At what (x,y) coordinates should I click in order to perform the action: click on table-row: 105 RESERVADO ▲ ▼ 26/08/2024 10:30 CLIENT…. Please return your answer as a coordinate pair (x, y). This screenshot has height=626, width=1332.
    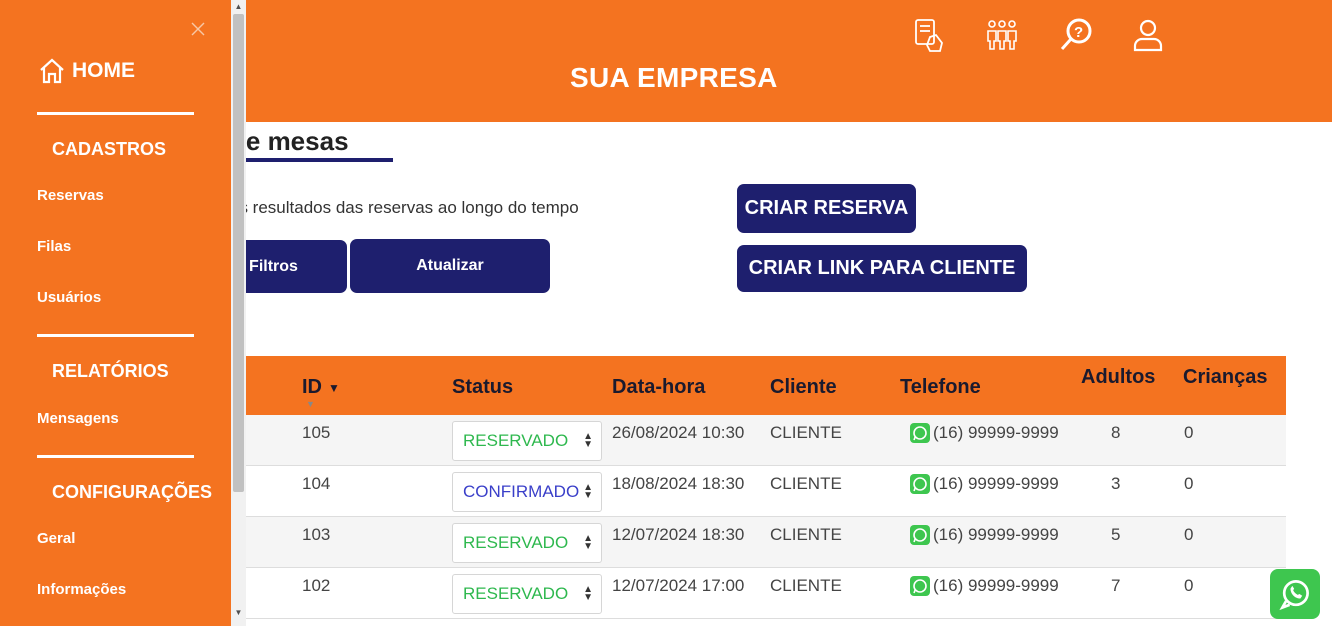
    Looking at the image, I should click on (743, 440).